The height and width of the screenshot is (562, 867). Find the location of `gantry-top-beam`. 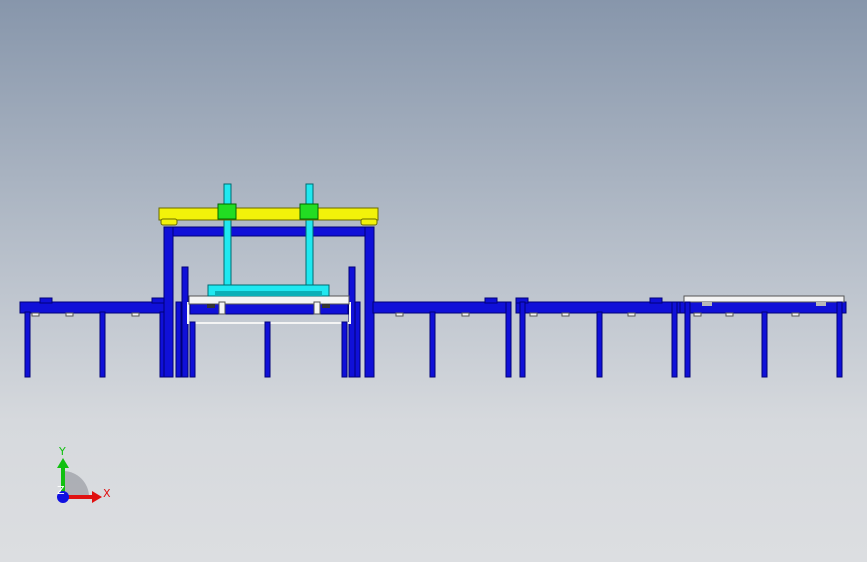

gantry-top-beam is located at coordinates (269, 231).